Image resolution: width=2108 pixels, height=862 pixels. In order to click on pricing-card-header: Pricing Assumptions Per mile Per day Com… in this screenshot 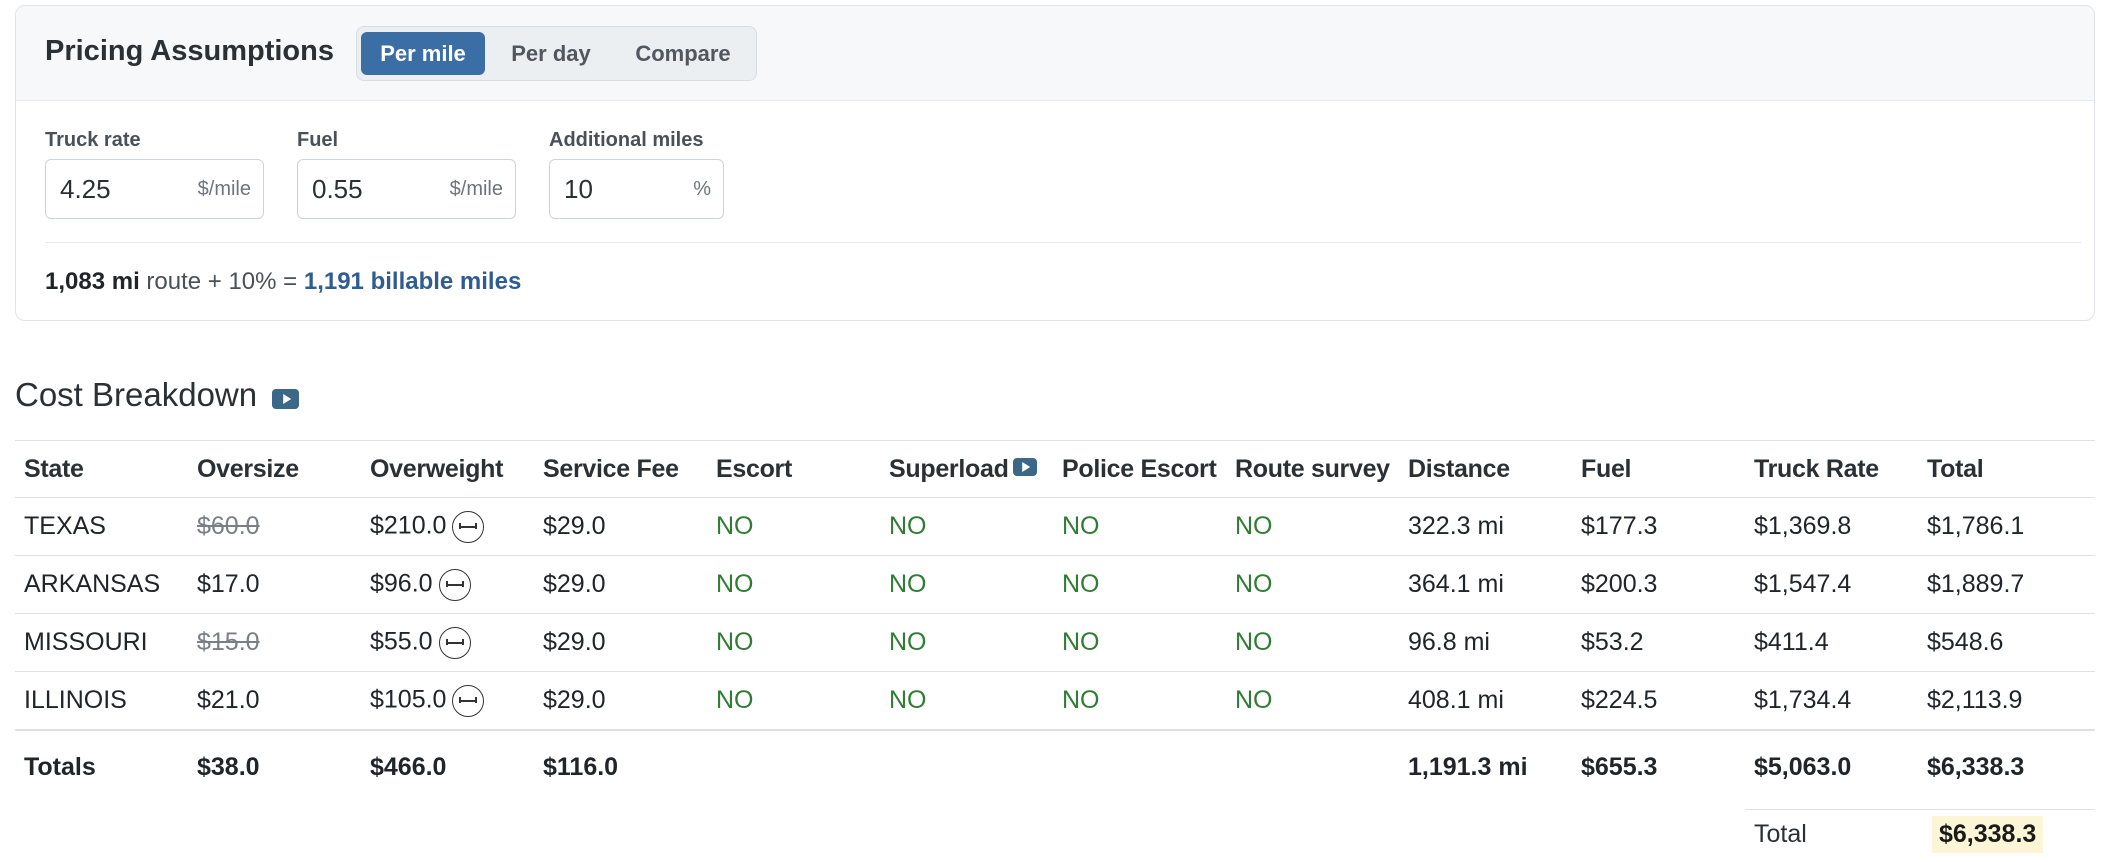, I will do `click(1055, 53)`.